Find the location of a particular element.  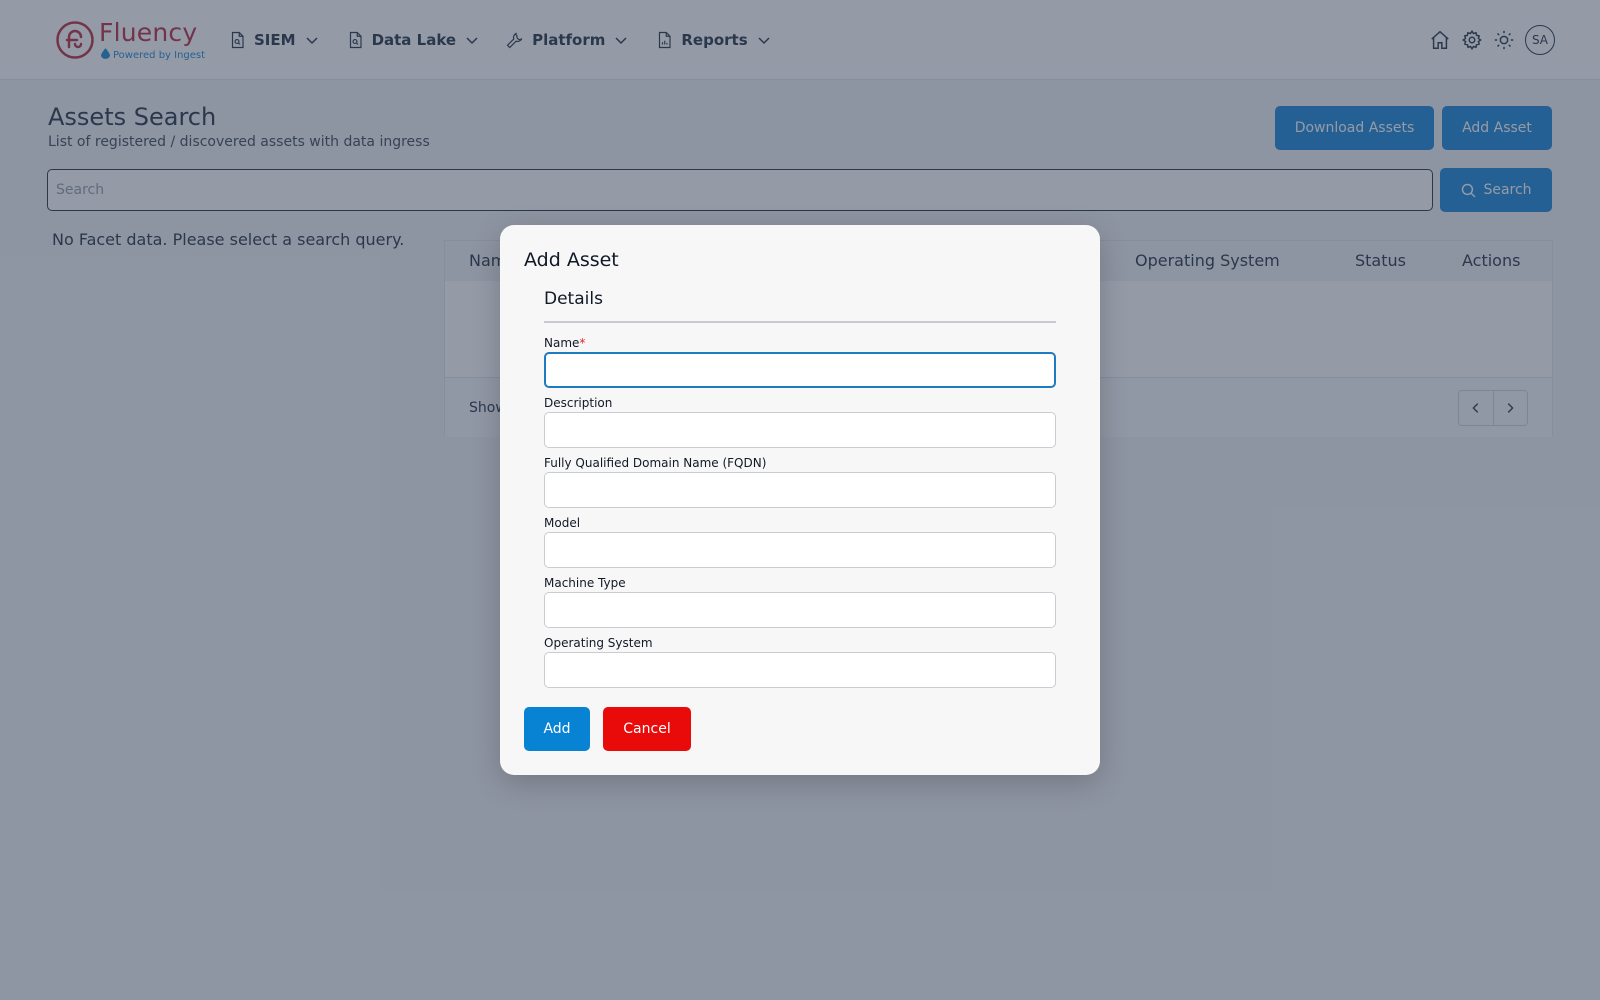

cancel-button: Cancel is located at coordinates (647, 729).